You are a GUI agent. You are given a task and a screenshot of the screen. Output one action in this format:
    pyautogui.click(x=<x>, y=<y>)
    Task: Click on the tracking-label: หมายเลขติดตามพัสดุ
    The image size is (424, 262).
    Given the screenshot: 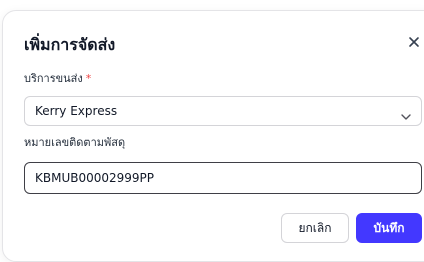 What is the action you would take?
    pyautogui.click(x=75, y=142)
    